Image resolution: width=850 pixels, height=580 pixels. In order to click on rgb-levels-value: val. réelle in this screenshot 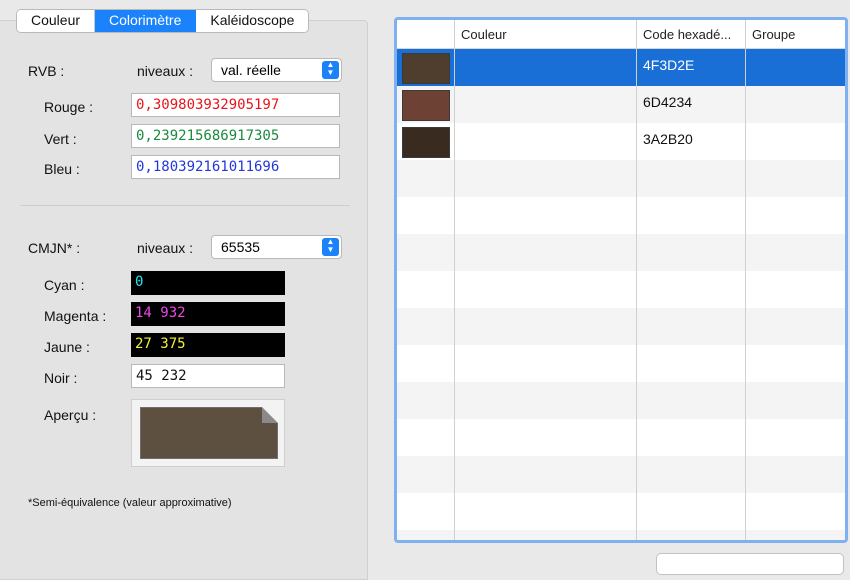, I will do `click(251, 70)`.